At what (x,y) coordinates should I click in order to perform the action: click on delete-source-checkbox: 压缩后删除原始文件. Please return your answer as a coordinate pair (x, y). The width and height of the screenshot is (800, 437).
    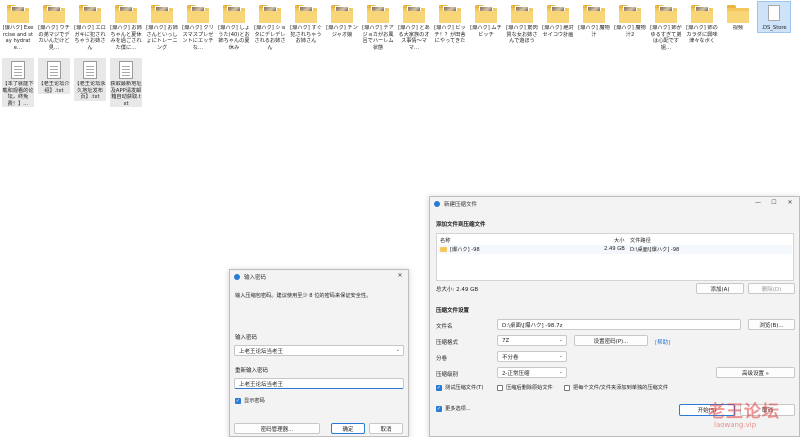
    Looking at the image, I should click on (525, 387).